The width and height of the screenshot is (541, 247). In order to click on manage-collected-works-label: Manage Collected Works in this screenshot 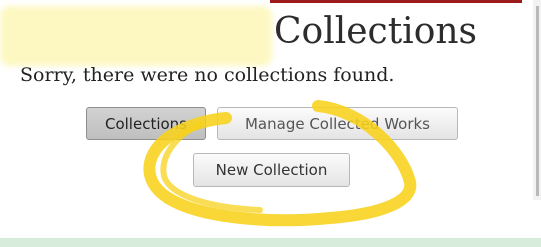, I will do `click(337, 123)`.